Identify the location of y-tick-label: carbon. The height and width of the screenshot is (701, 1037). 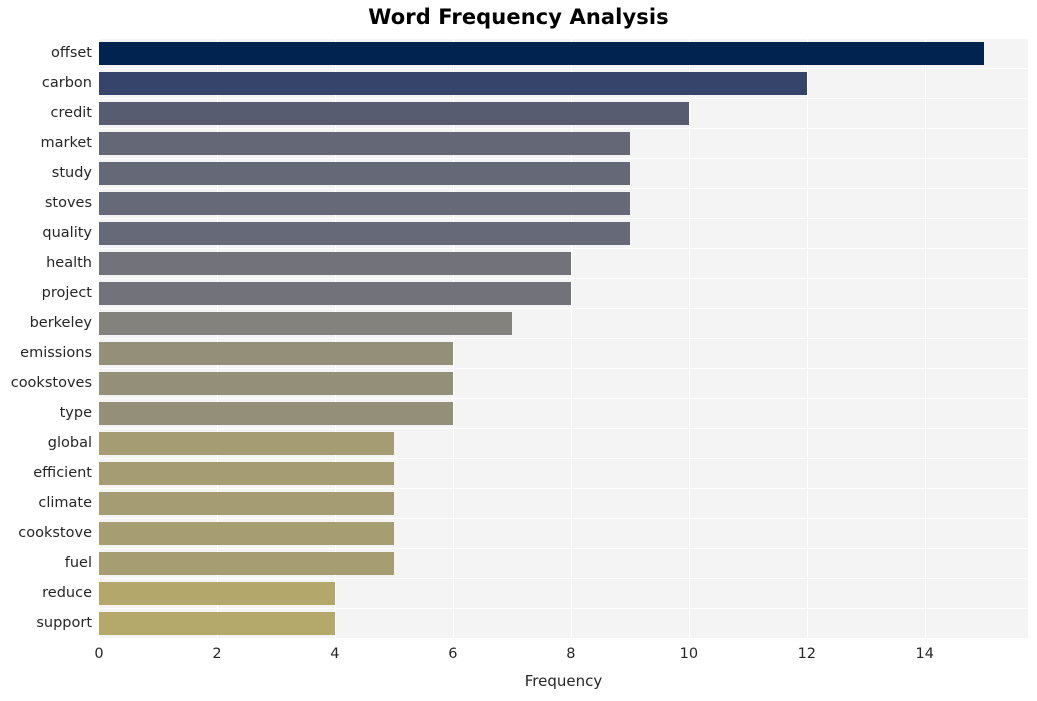
(66, 83).